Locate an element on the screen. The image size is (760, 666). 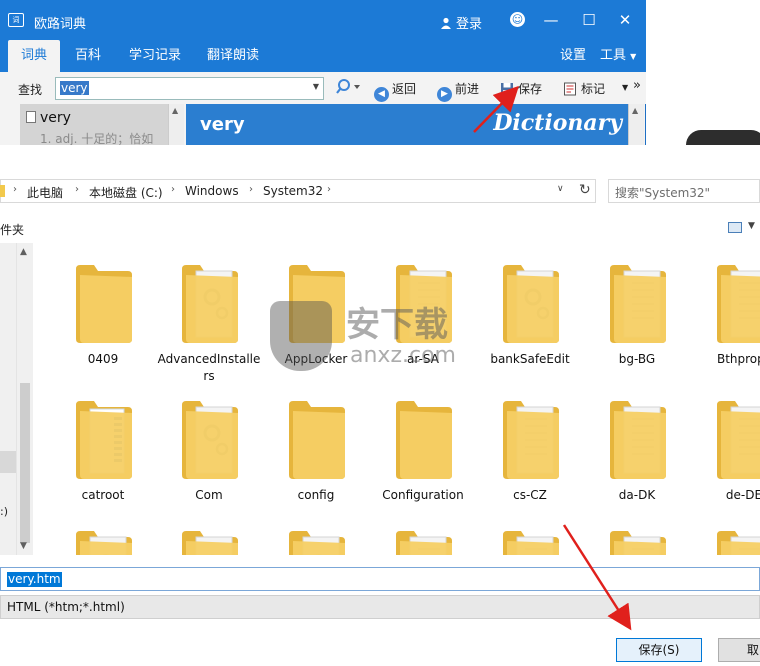
tools-menu: 工具 ▼ is located at coordinates (618, 56).